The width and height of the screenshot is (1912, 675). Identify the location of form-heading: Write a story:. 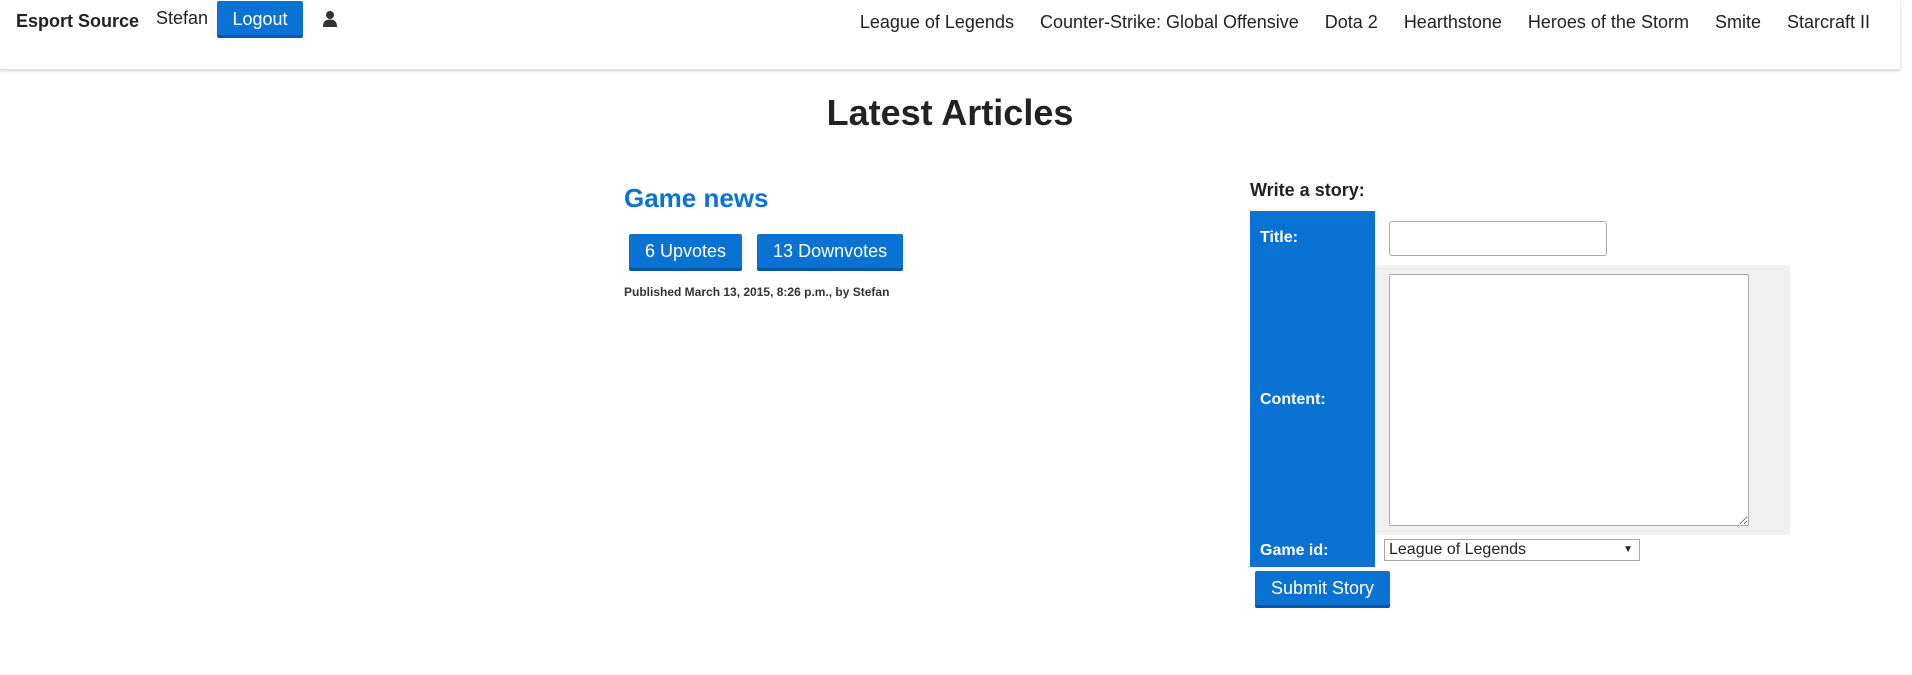
(1307, 190).